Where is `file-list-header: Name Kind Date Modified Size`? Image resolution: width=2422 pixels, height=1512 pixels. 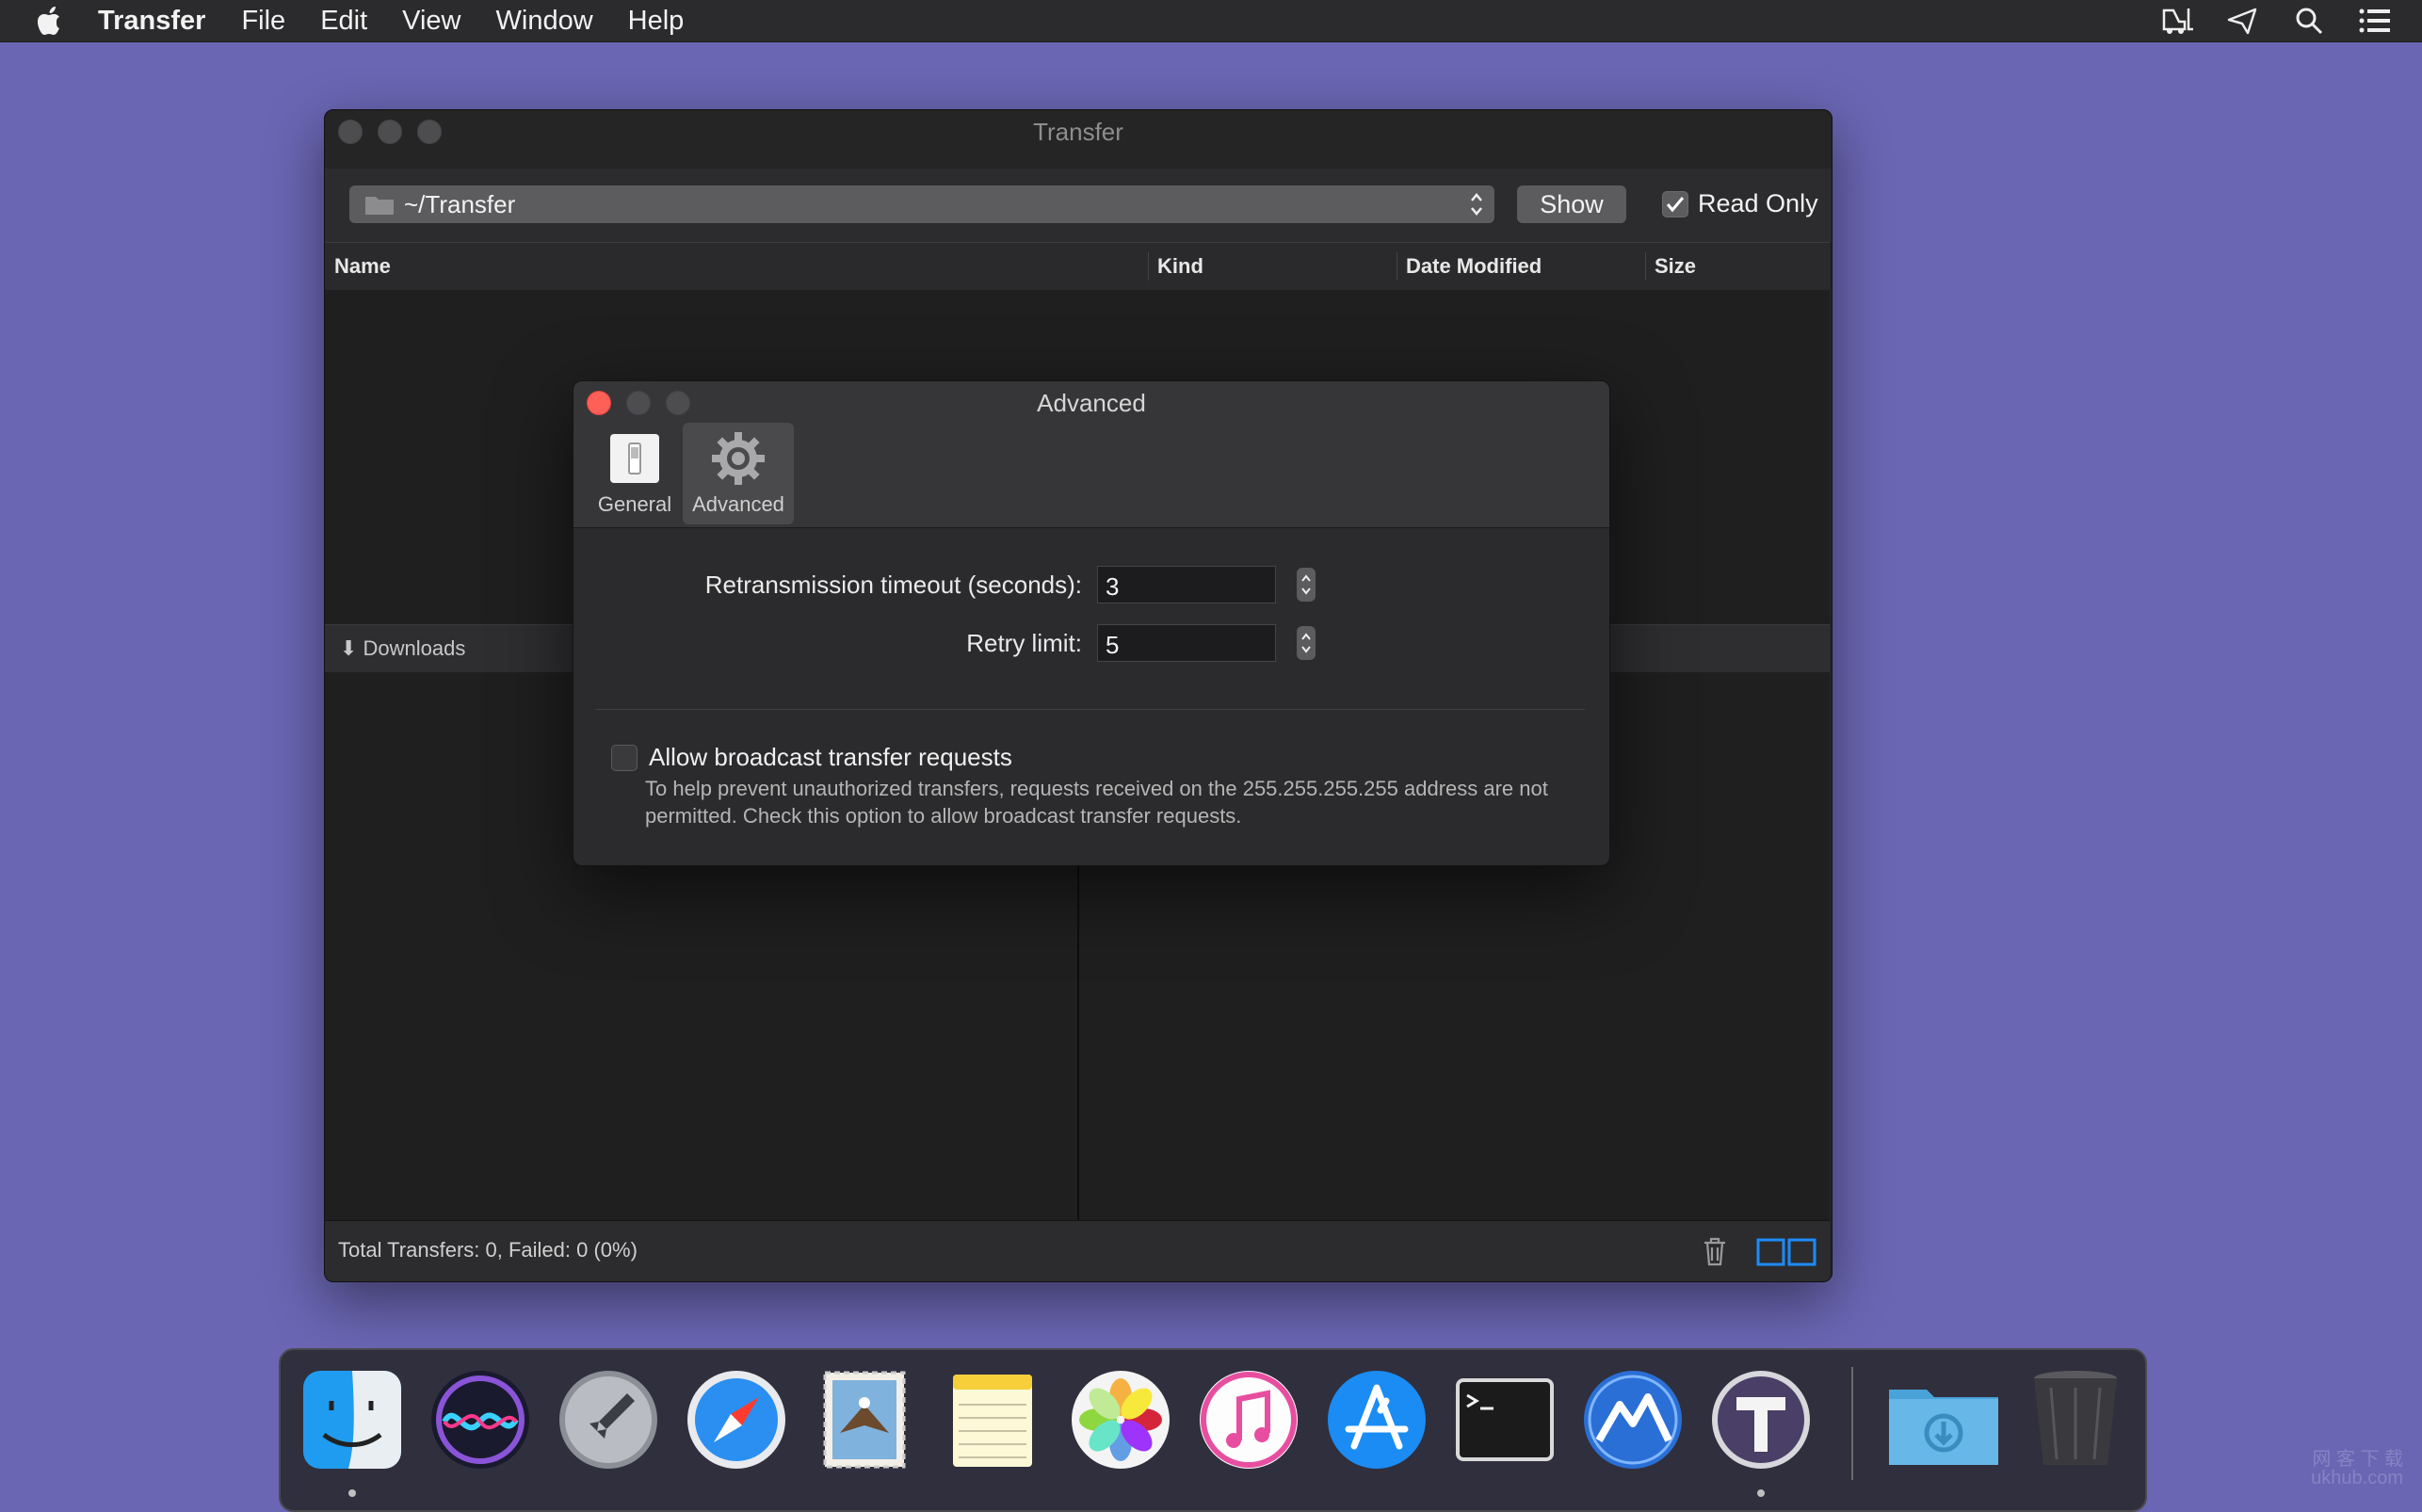 file-list-header: Name Kind Date Modified Size is located at coordinates (1077, 266).